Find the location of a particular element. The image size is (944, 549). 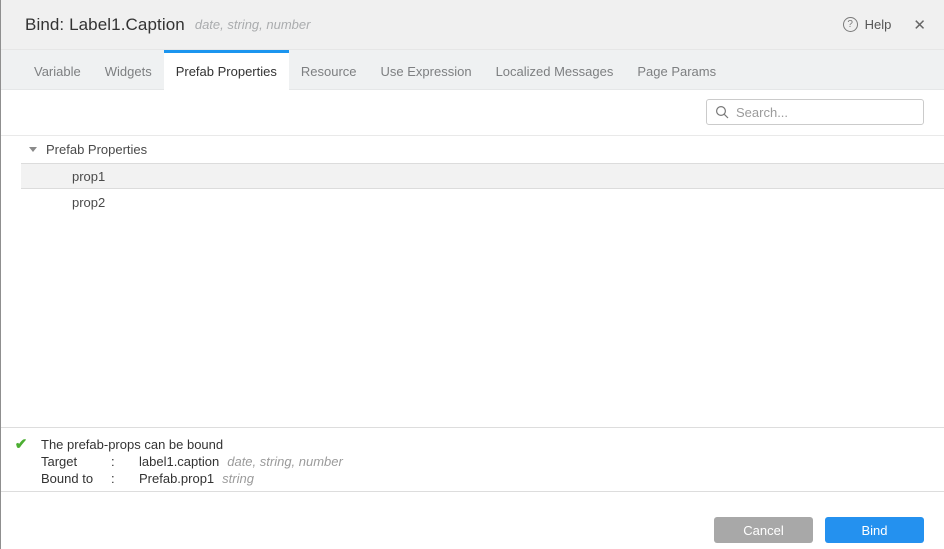

close-icon: ✕ is located at coordinates (919, 25).